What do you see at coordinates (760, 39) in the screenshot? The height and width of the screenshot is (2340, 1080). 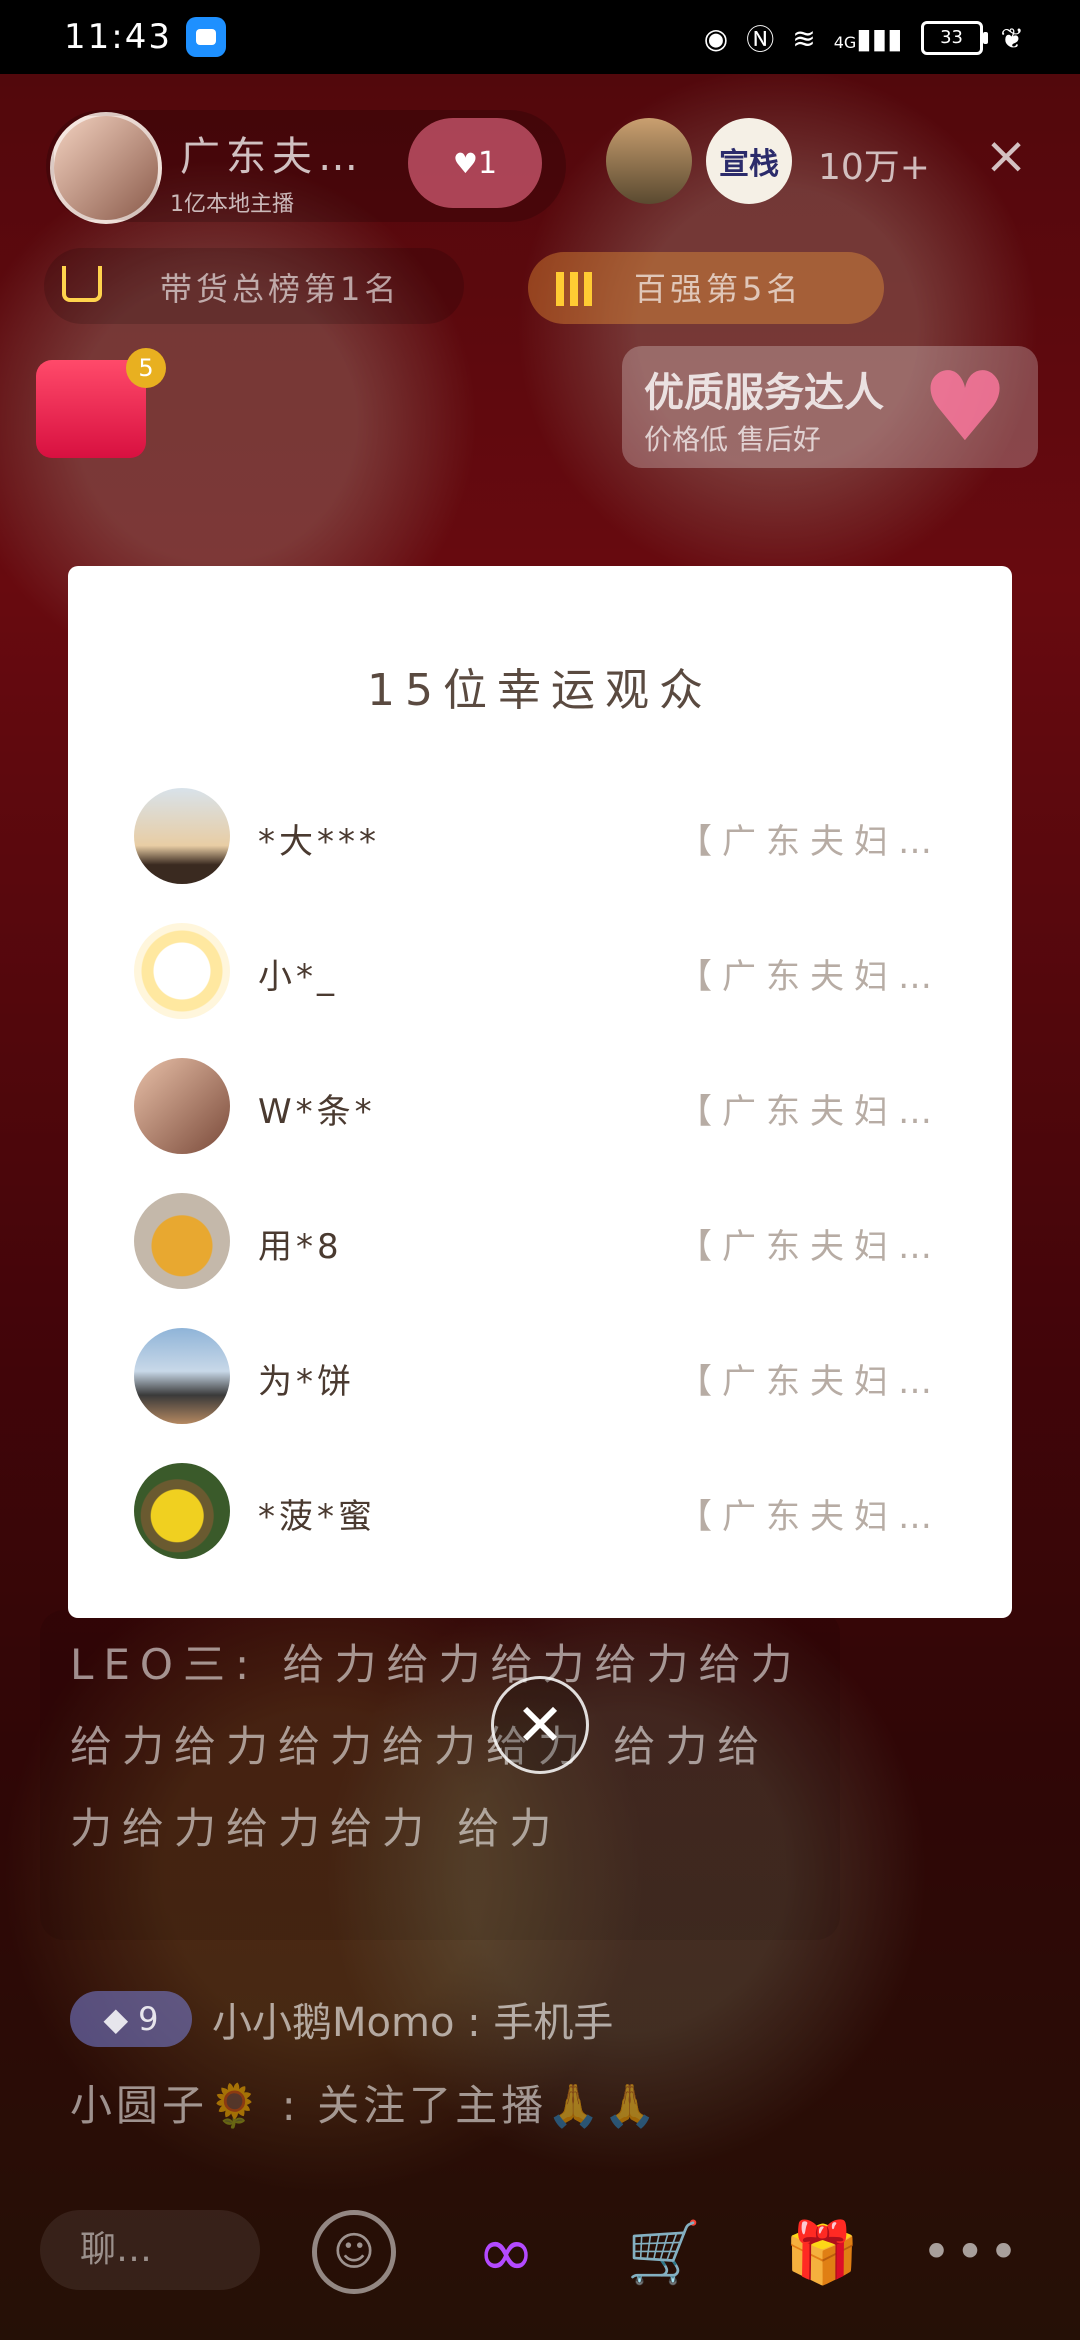 I see `nfc-icon: Ⓝ` at bounding box center [760, 39].